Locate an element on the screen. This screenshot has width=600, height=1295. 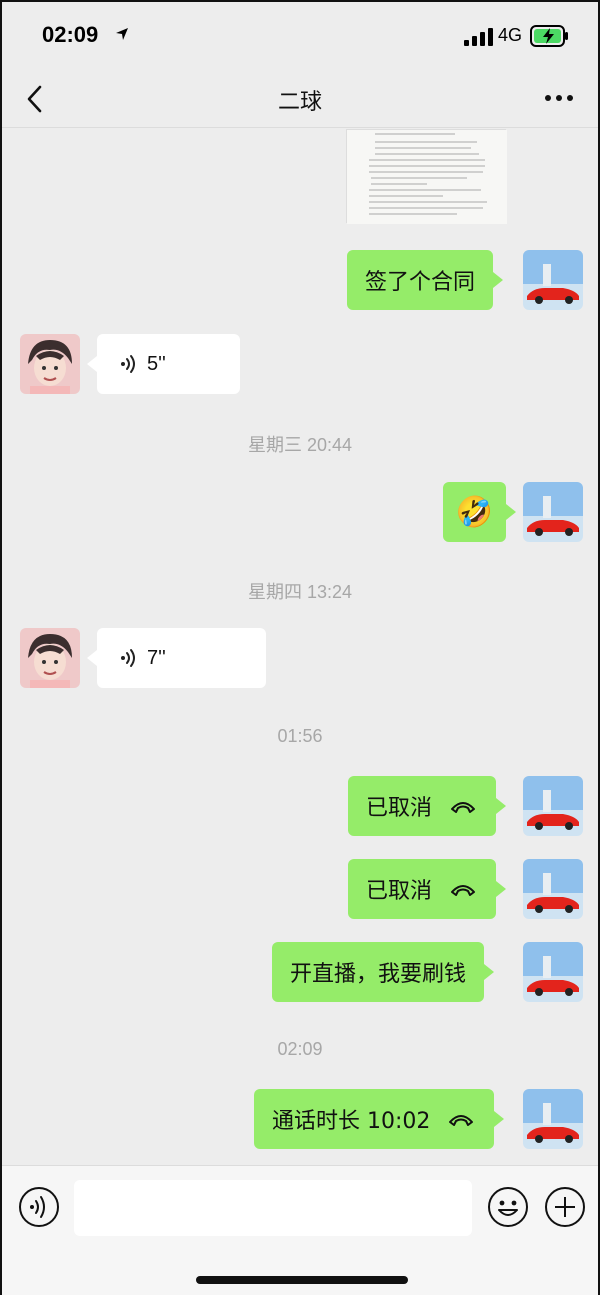
message-timestamp: 星期四 13:24 is located at coordinates (300, 592).